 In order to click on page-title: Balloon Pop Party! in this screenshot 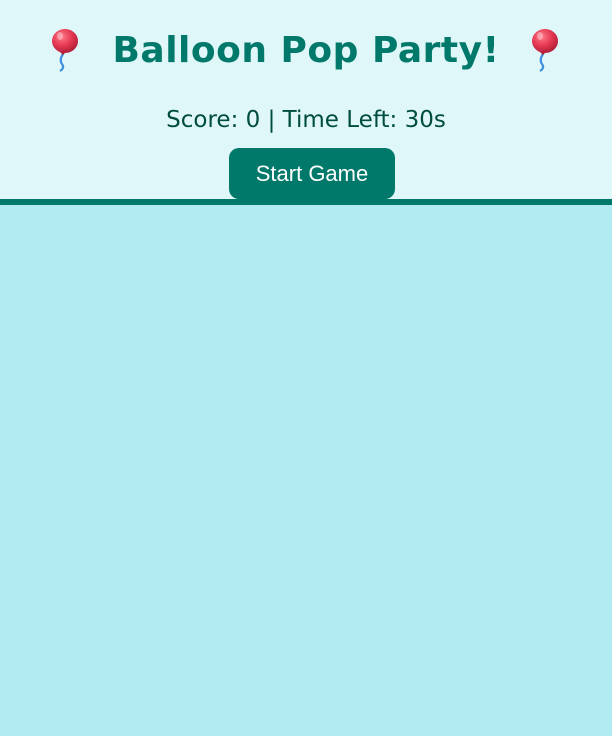, I will do `click(306, 50)`.